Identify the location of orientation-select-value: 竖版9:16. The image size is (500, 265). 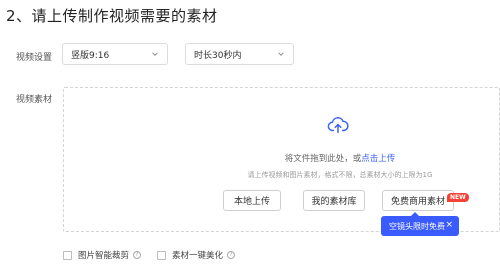
(90, 55).